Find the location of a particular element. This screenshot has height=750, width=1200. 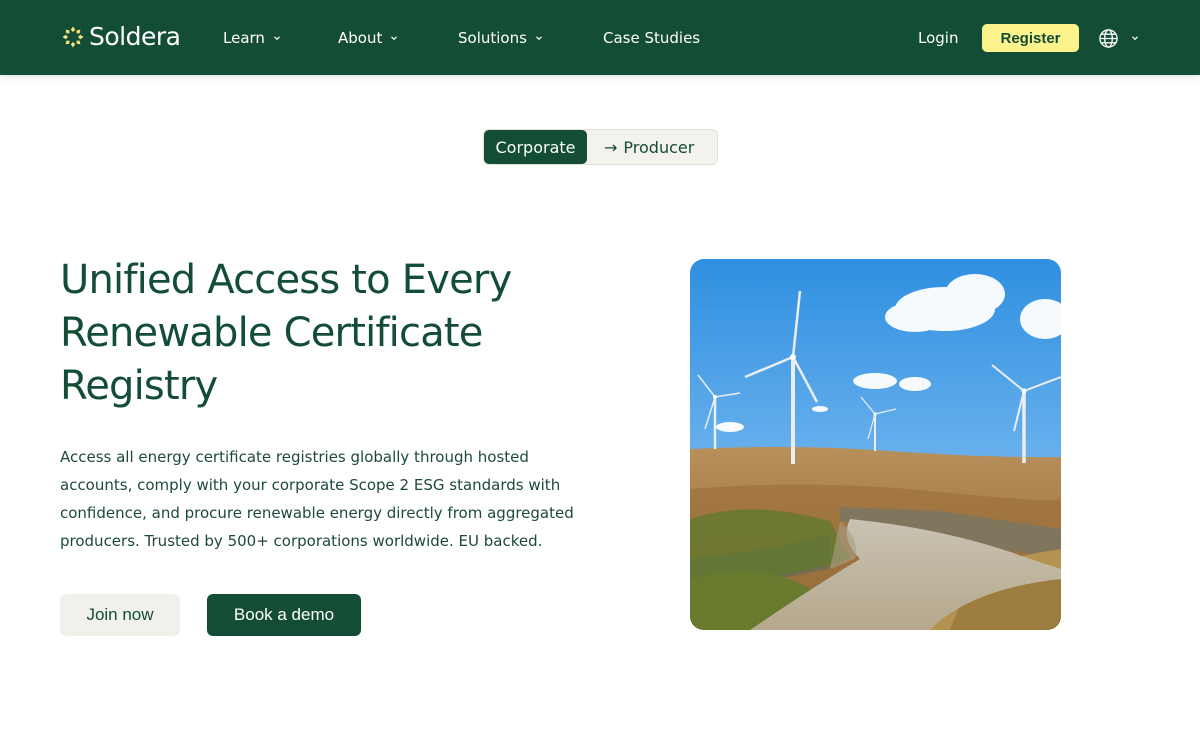

brand-logo: Soldera is located at coordinates (121, 37).